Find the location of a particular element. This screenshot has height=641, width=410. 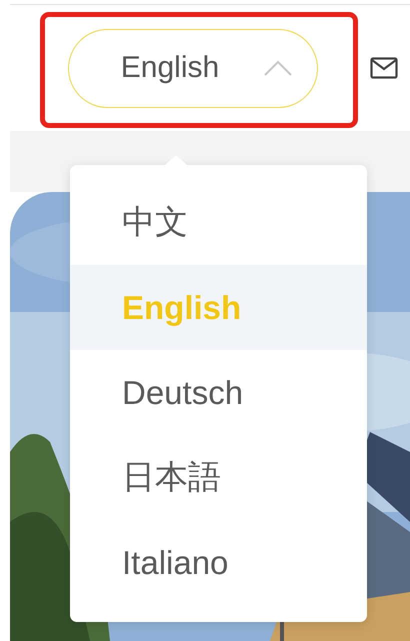

mail-icon is located at coordinates (384, 68).